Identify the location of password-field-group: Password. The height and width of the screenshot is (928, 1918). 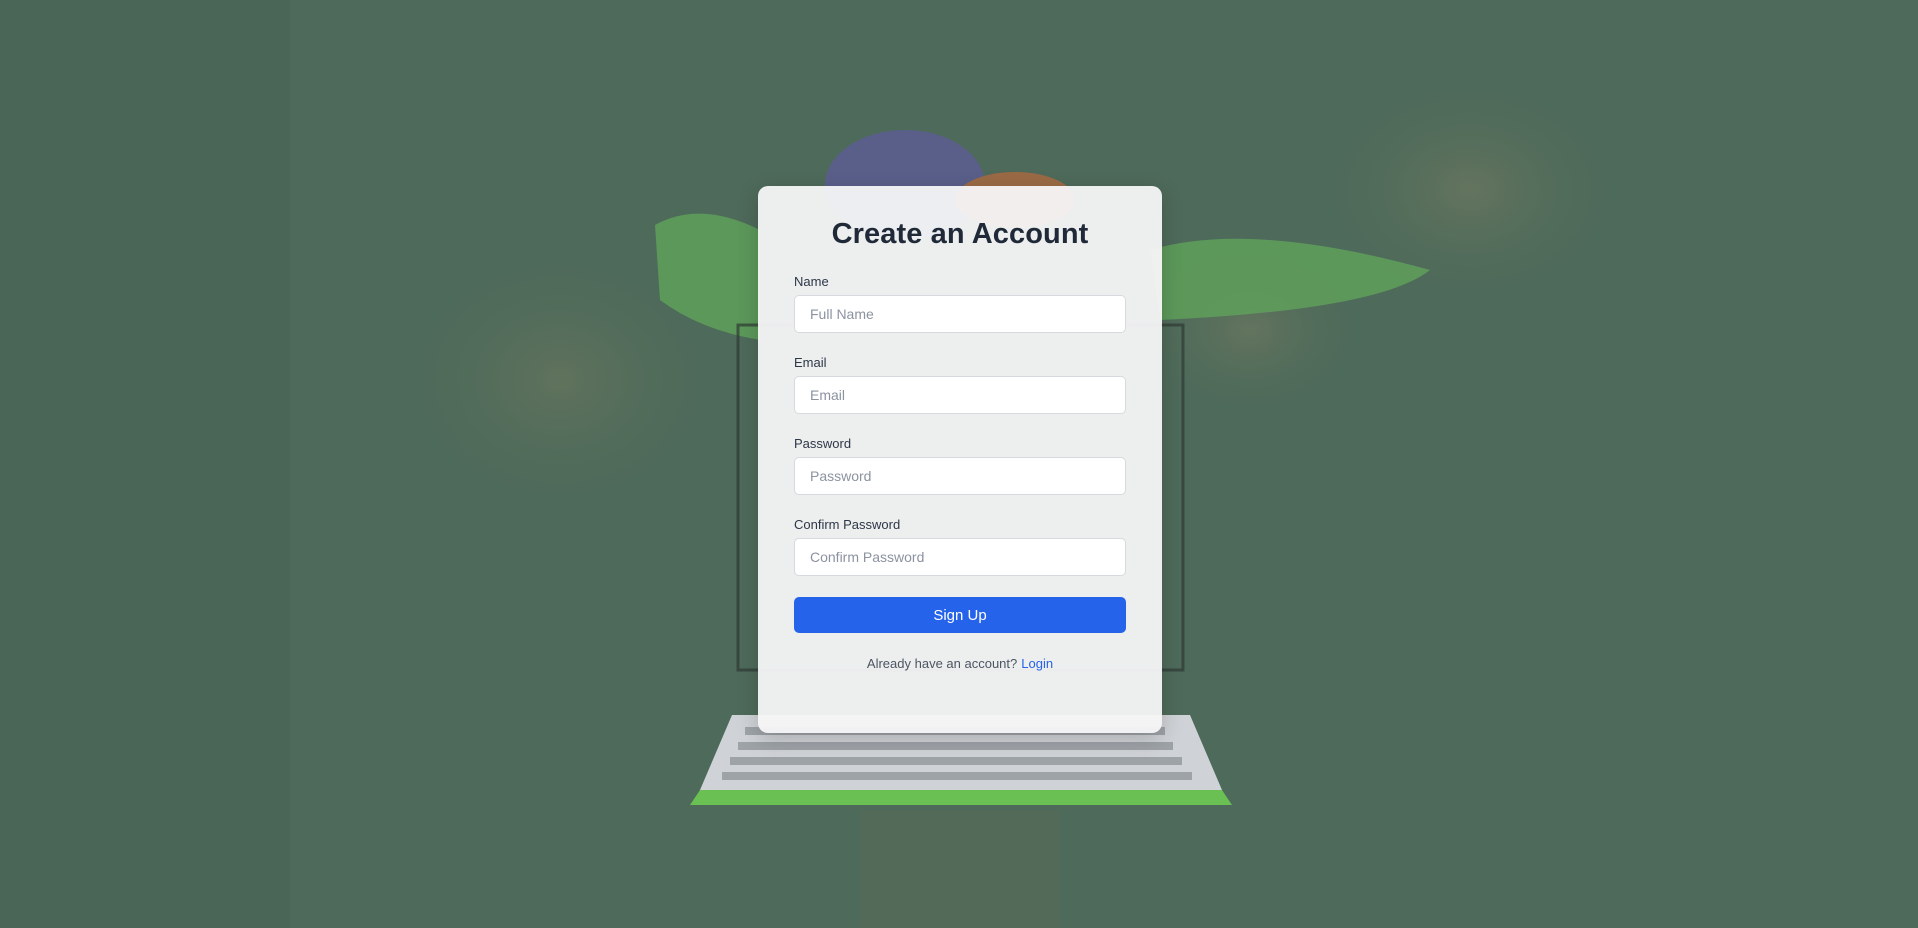
(960, 466).